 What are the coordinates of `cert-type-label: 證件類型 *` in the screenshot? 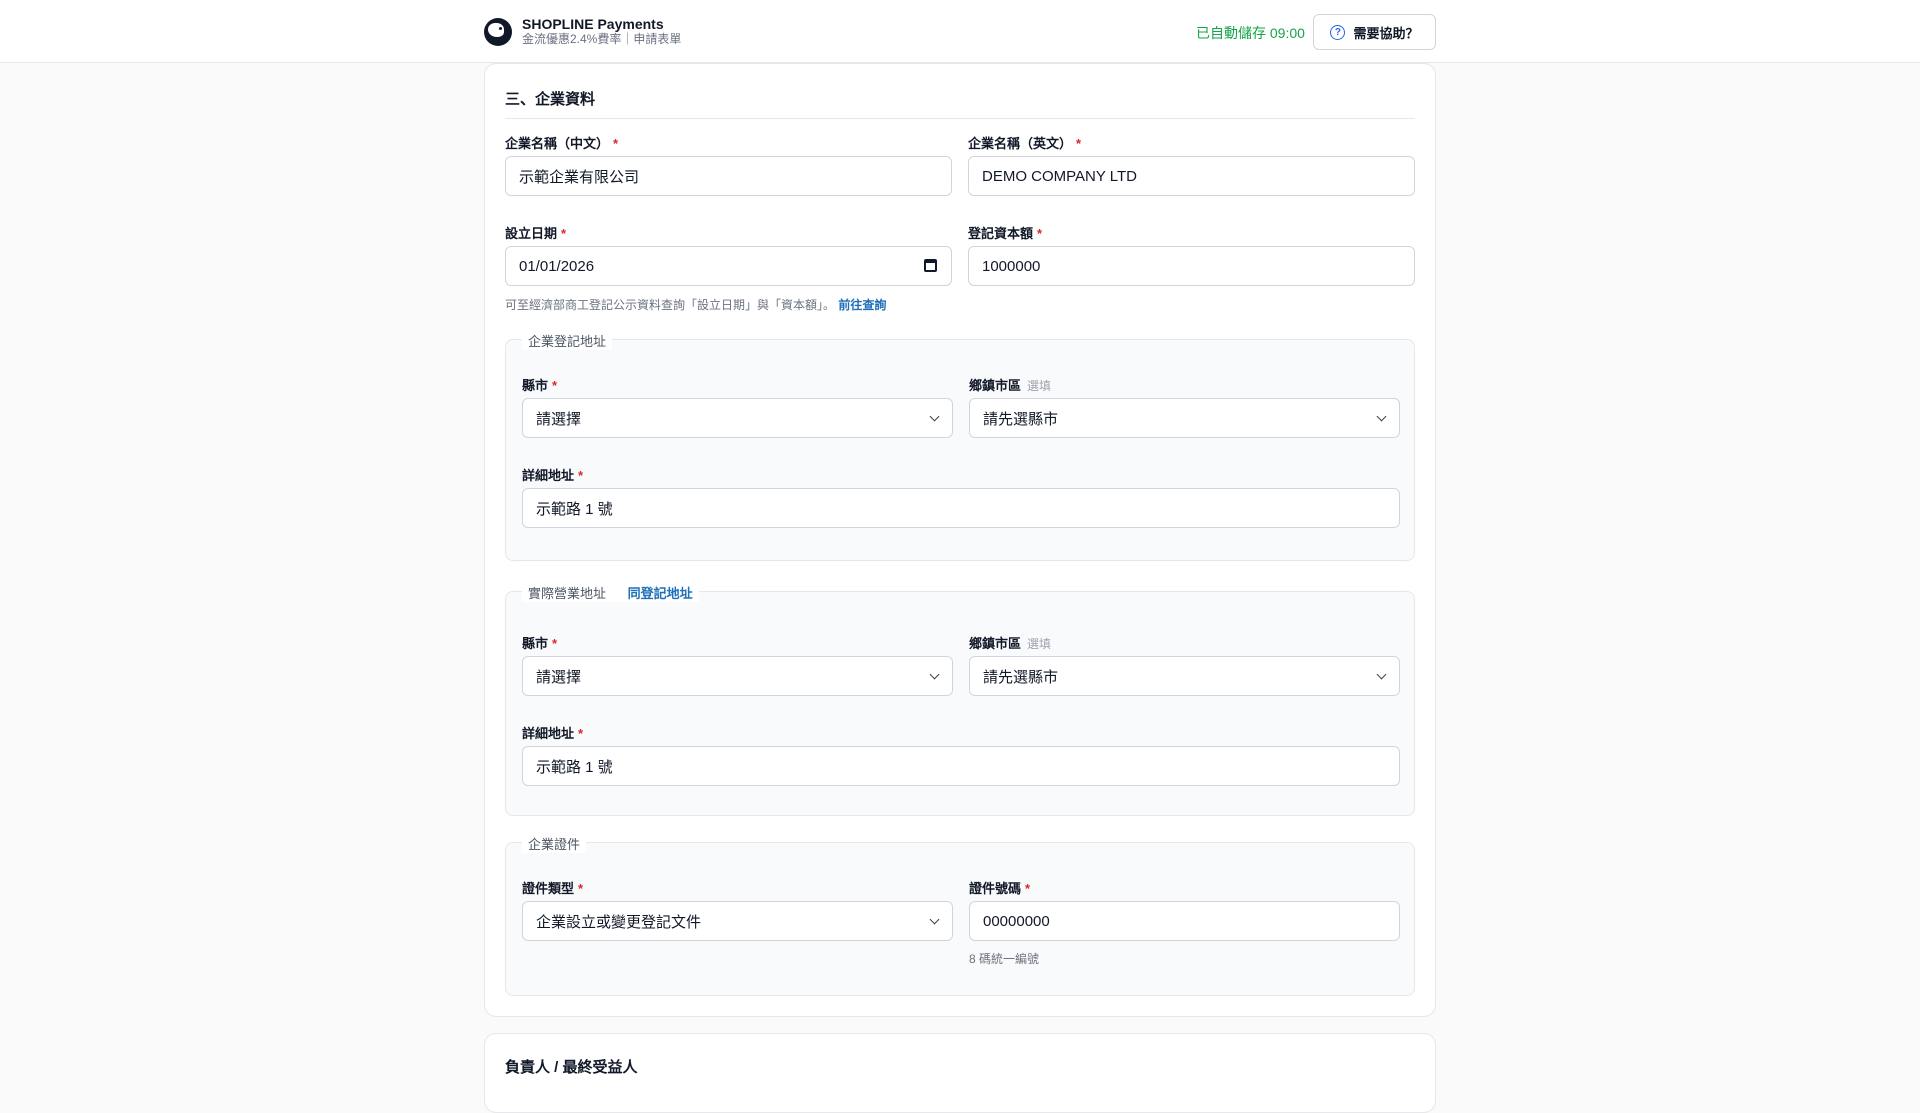 It's located at (553, 888).